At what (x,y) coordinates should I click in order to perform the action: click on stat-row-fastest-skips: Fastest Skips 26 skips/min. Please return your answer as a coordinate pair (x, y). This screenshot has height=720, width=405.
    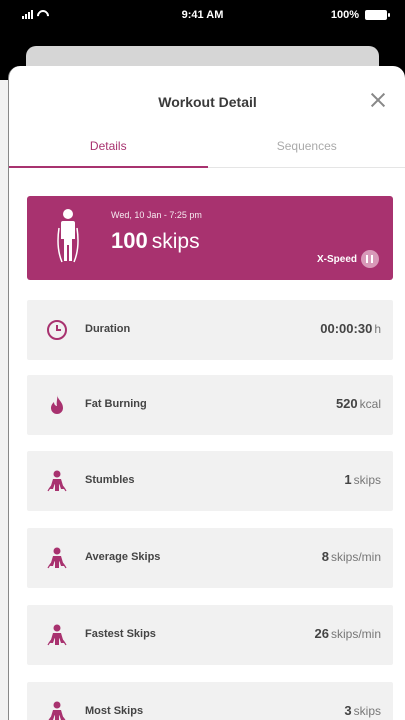
    Looking at the image, I should click on (210, 635).